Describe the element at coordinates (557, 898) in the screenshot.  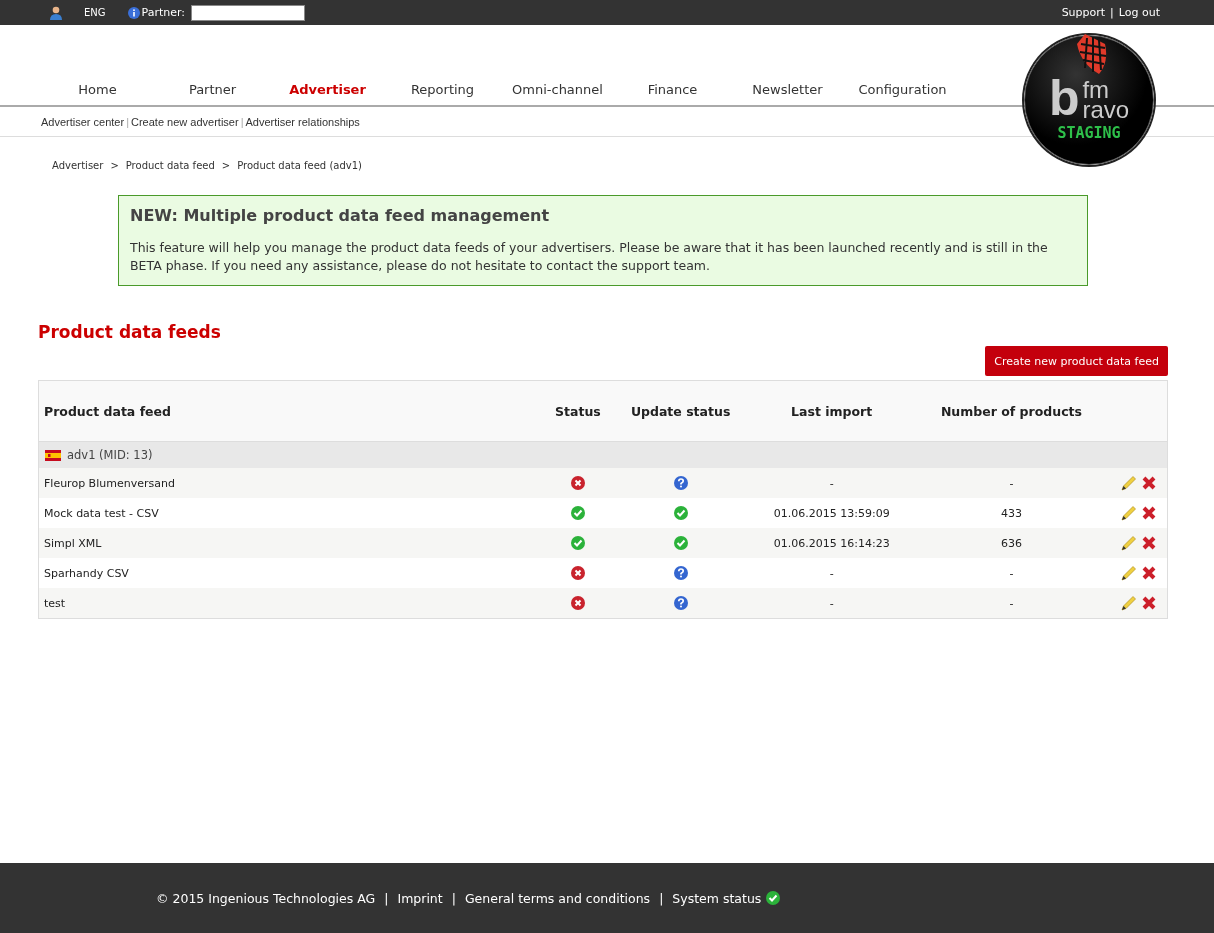
I see `footer-link: General terms and conditions` at that location.